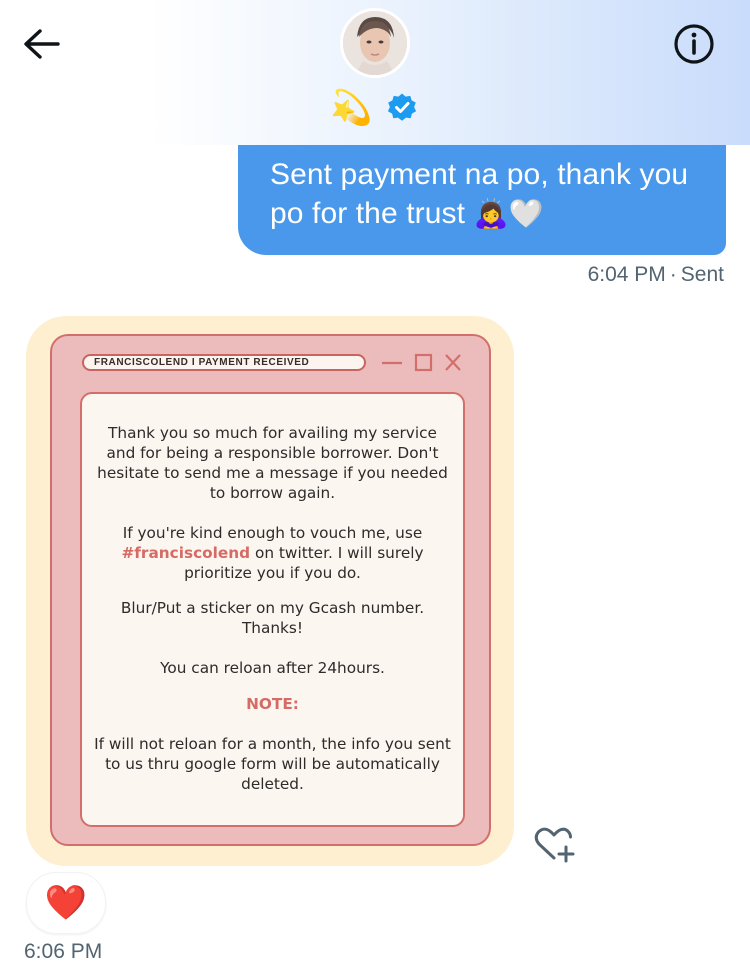 This screenshot has height=976, width=750. What do you see at coordinates (426, 363) in the screenshot?
I see `window-controls` at bounding box center [426, 363].